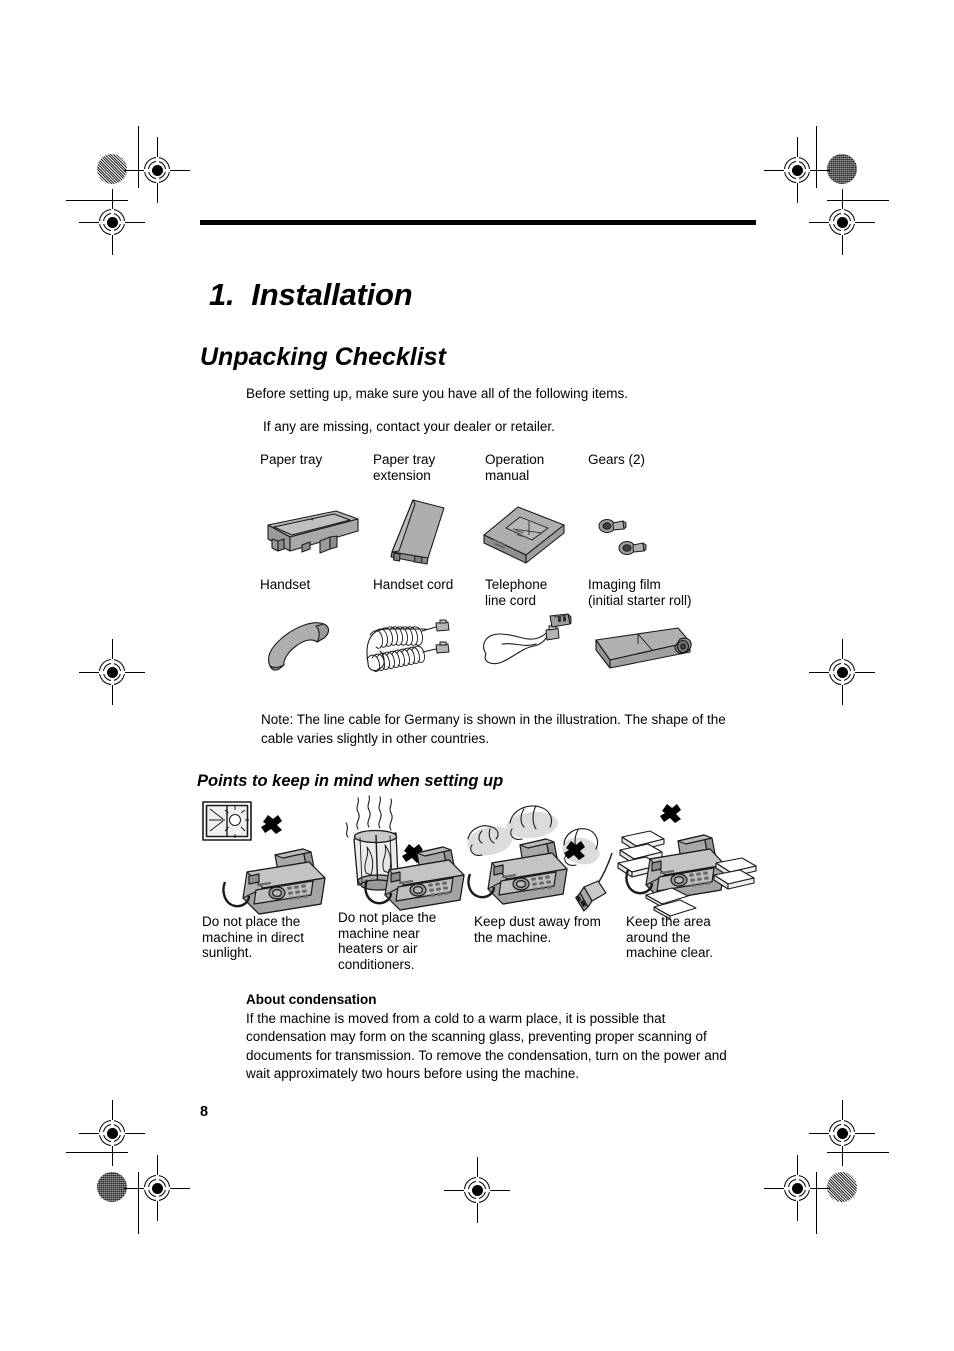 The image size is (954, 1351). Describe the element at coordinates (735, 873) in the screenshot. I see `paper-stack-right` at that location.